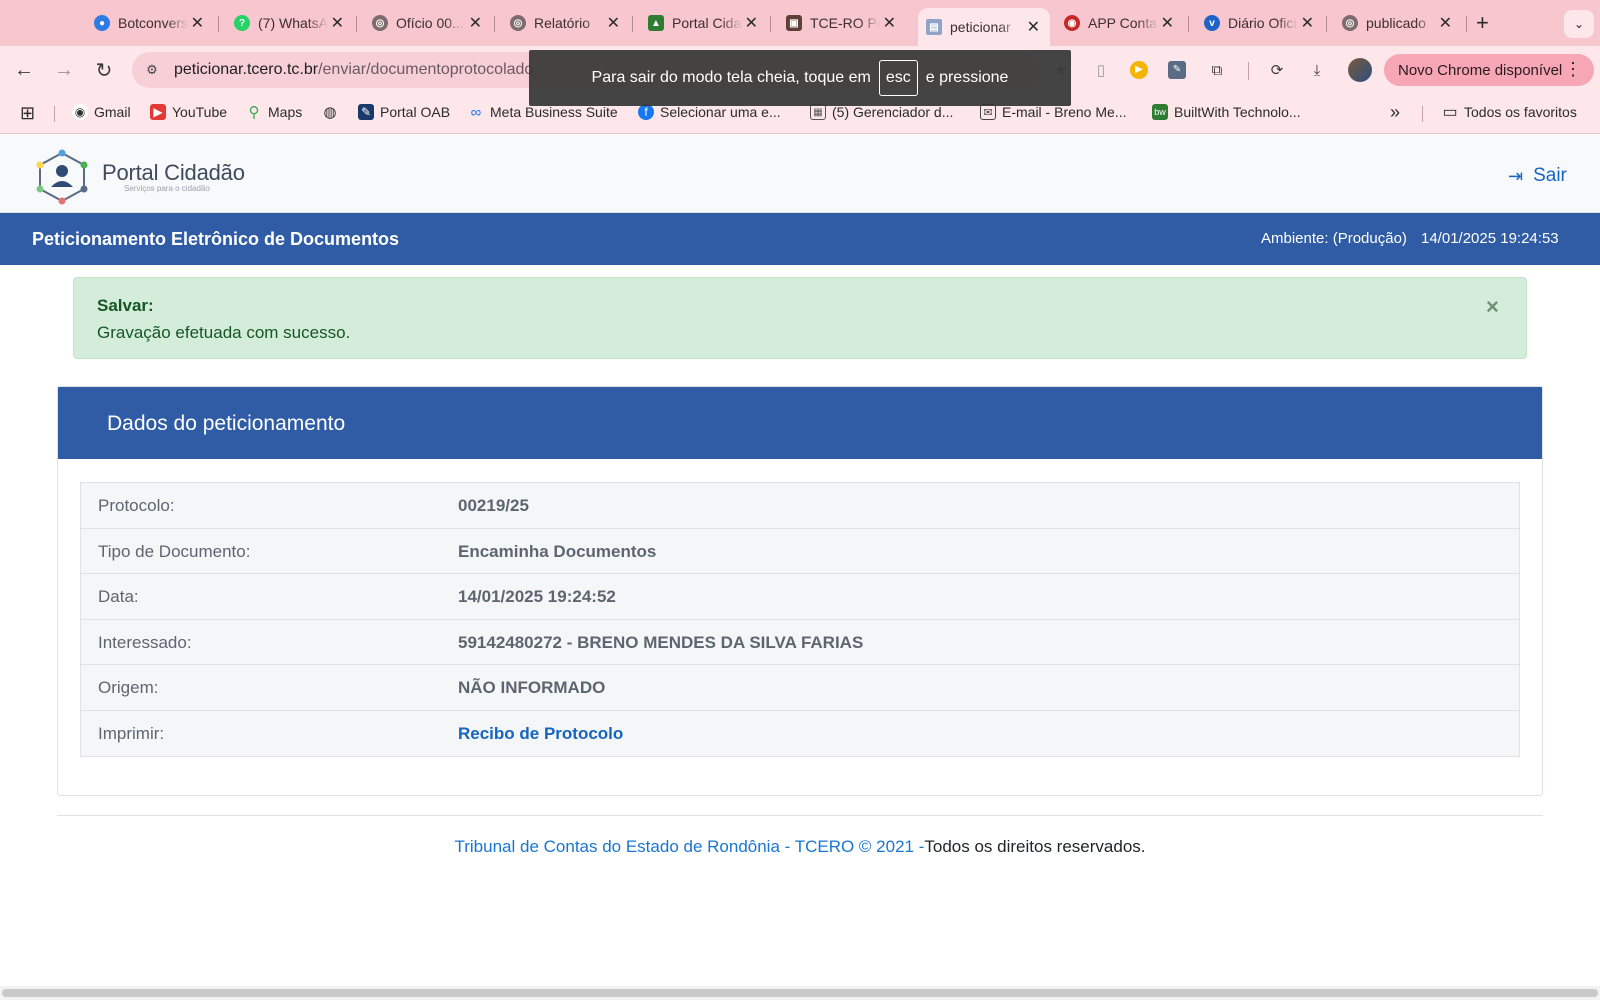  Describe the element at coordinates (566, 23) in the screenshot. I see `tab-relatorio: ◎ Relatório ✕` at that location.